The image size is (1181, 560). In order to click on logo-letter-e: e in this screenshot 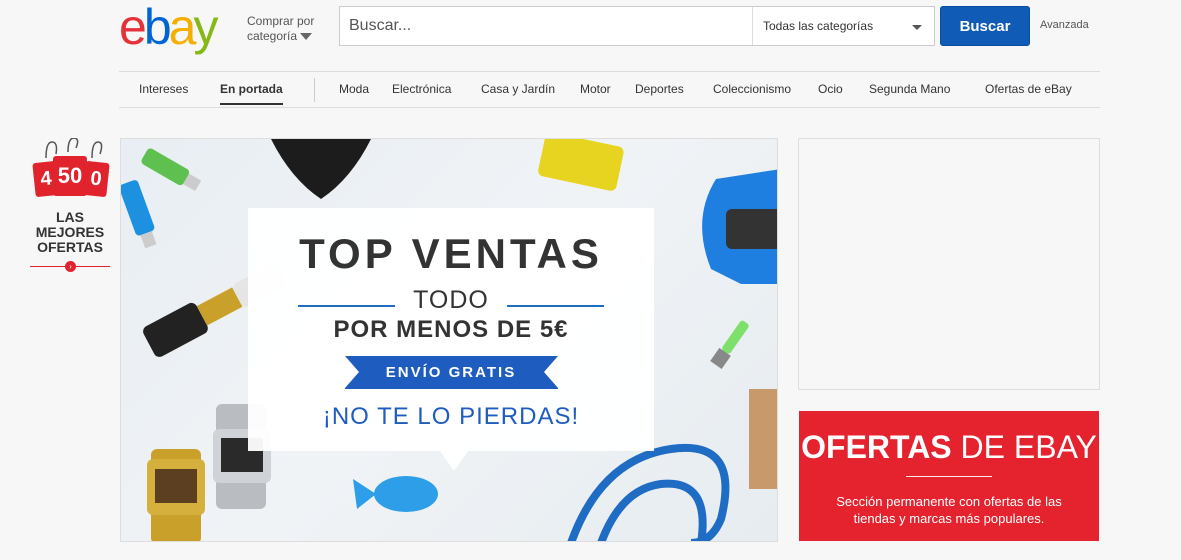, I will do `click(133, 27)`.